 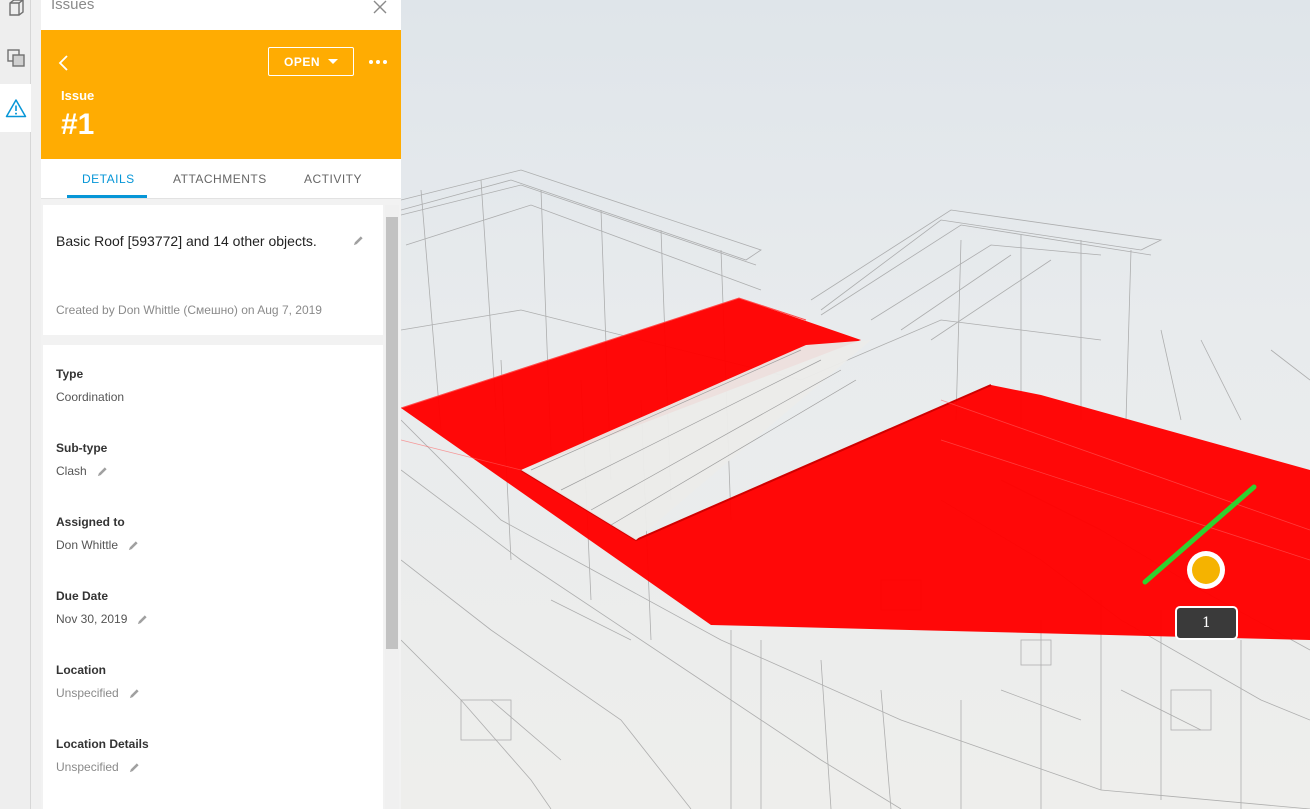 I want to click on field-due-date: Due Date Nov 30, 2019, so click(x=102, y=607).